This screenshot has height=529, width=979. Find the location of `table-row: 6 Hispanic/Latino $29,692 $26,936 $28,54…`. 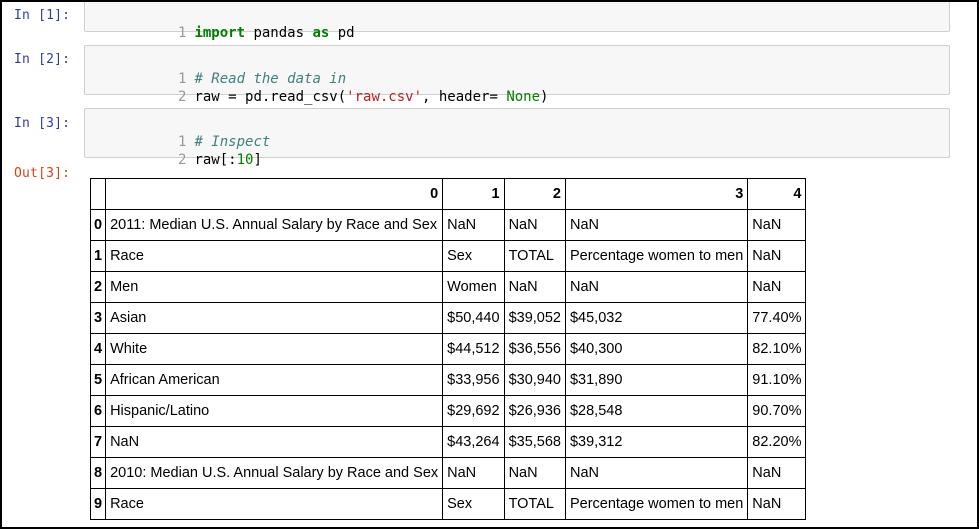

table-row: 6 Hispanic/Latino $29,692 $26,936 $28,54… is located at coordinates (448, 411).